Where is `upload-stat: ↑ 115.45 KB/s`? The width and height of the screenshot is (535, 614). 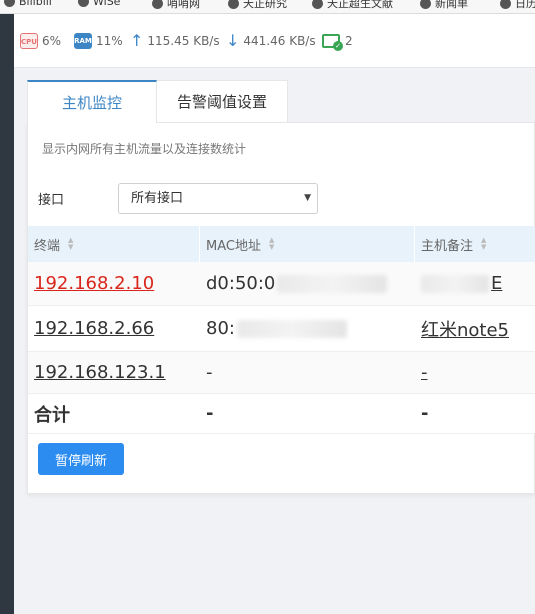 upload-stat: ↑ 115.45 KB/s is located at coordinates (175, 41).